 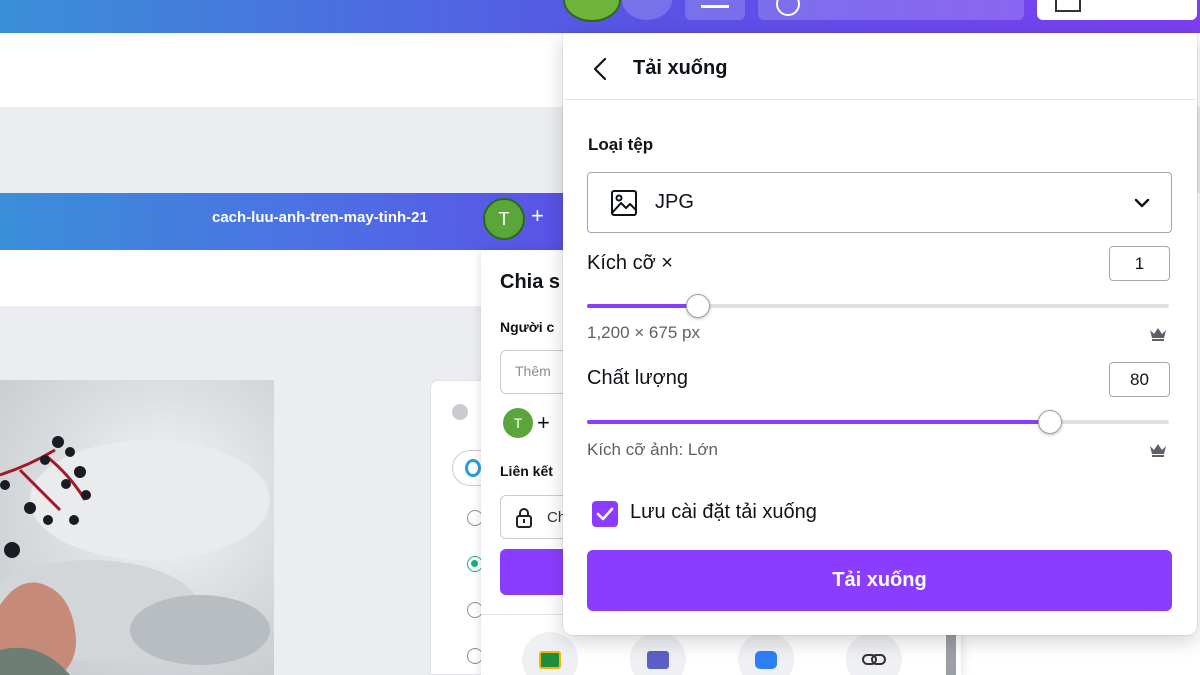 I want to click on checkmark-icon, so click(x=605, y=514).